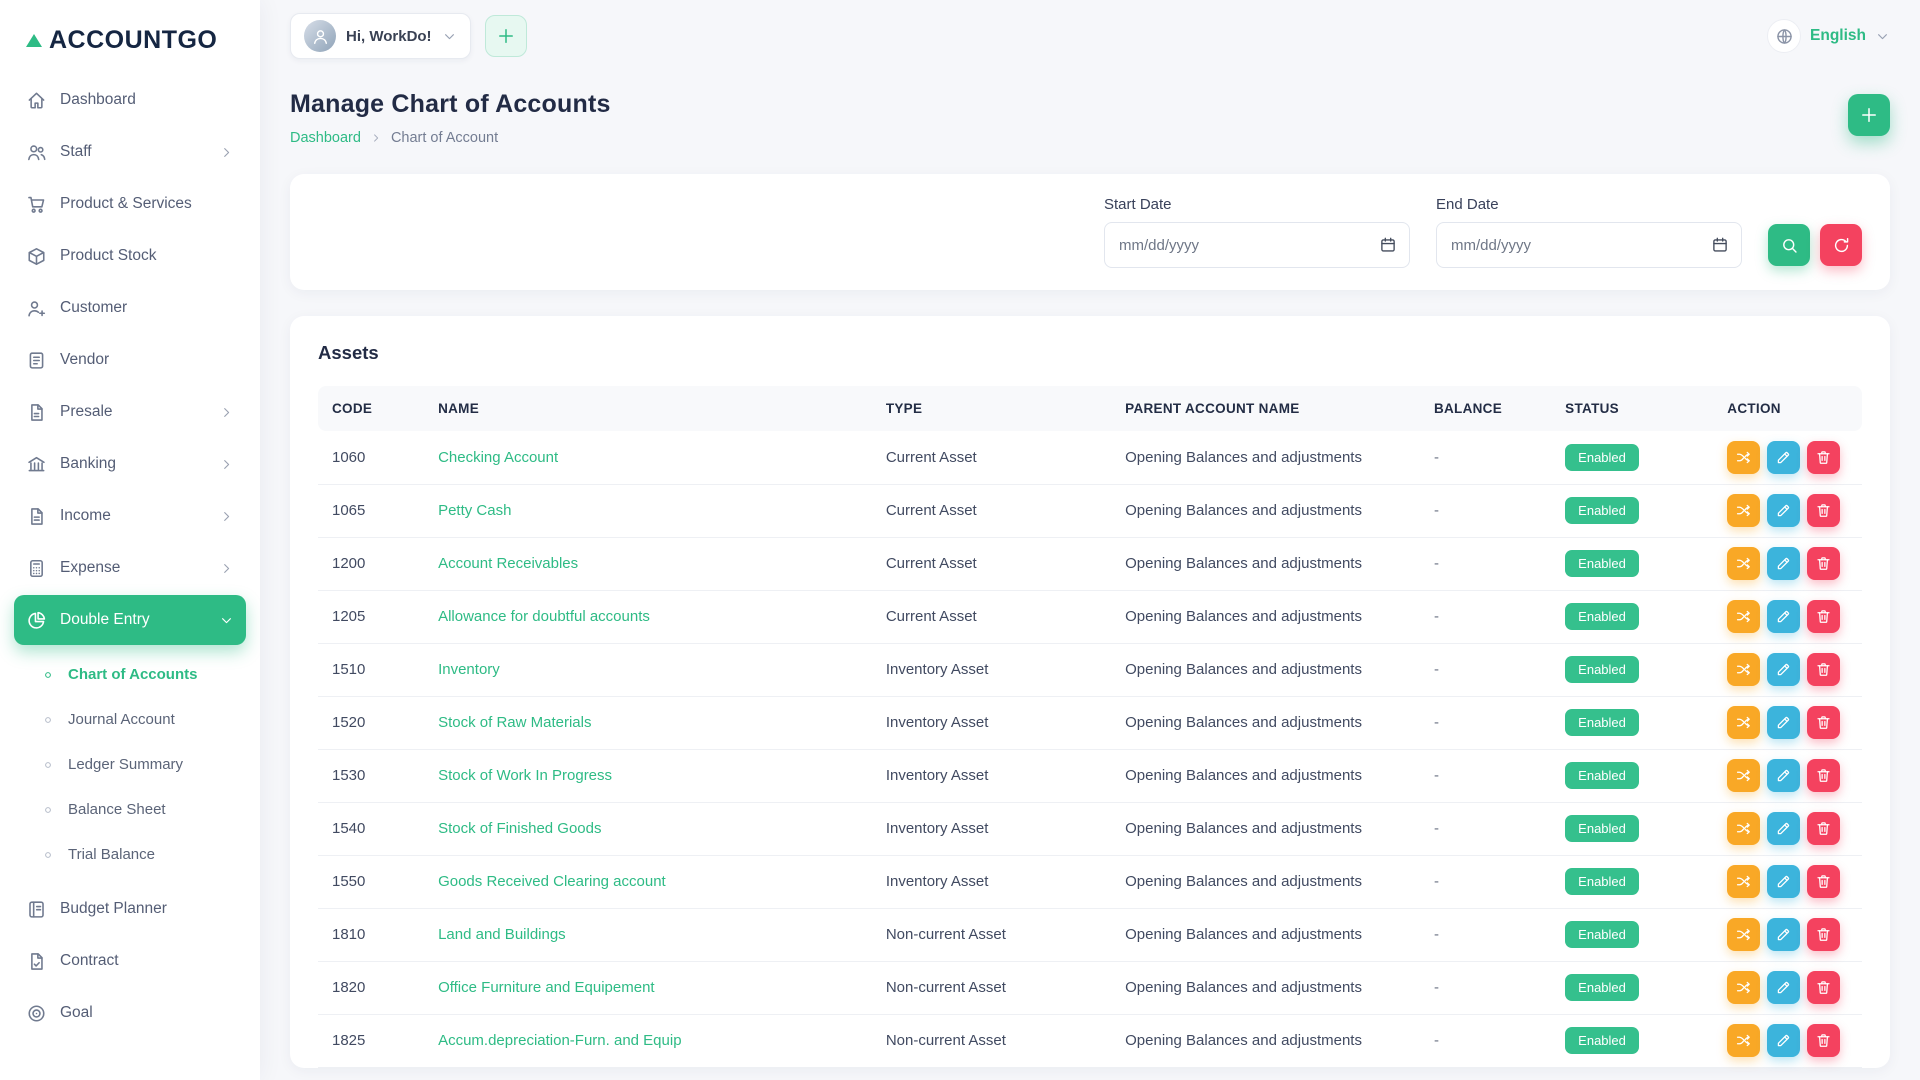 The height and width of the screenshot is (1080, 1920). I want to click on sidebar-item-product-services: Product & Services, so click(130, 204).